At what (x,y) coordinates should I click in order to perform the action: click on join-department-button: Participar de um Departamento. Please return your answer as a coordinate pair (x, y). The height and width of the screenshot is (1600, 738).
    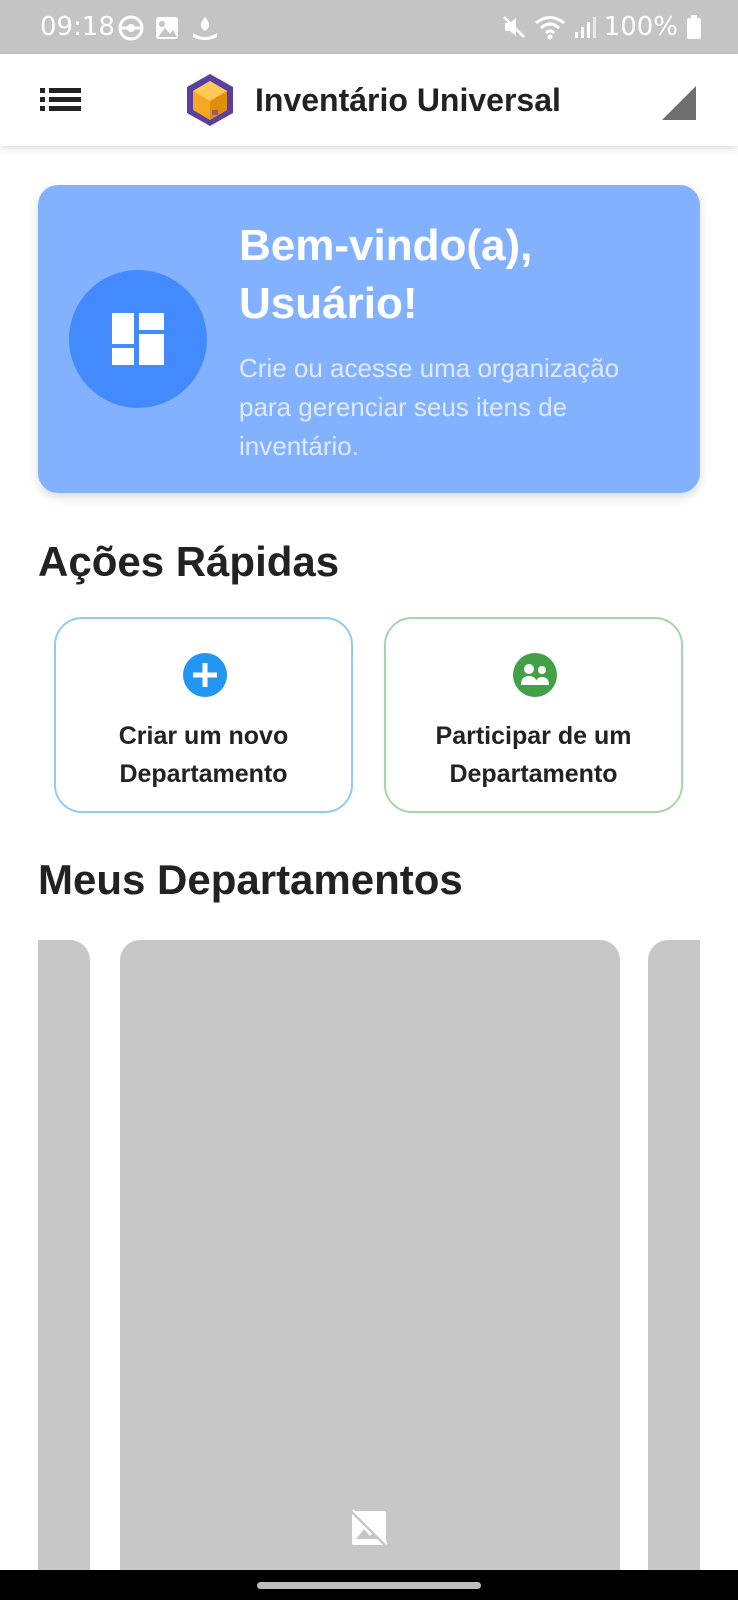
    Looking at the image, I should click on (533, 715).